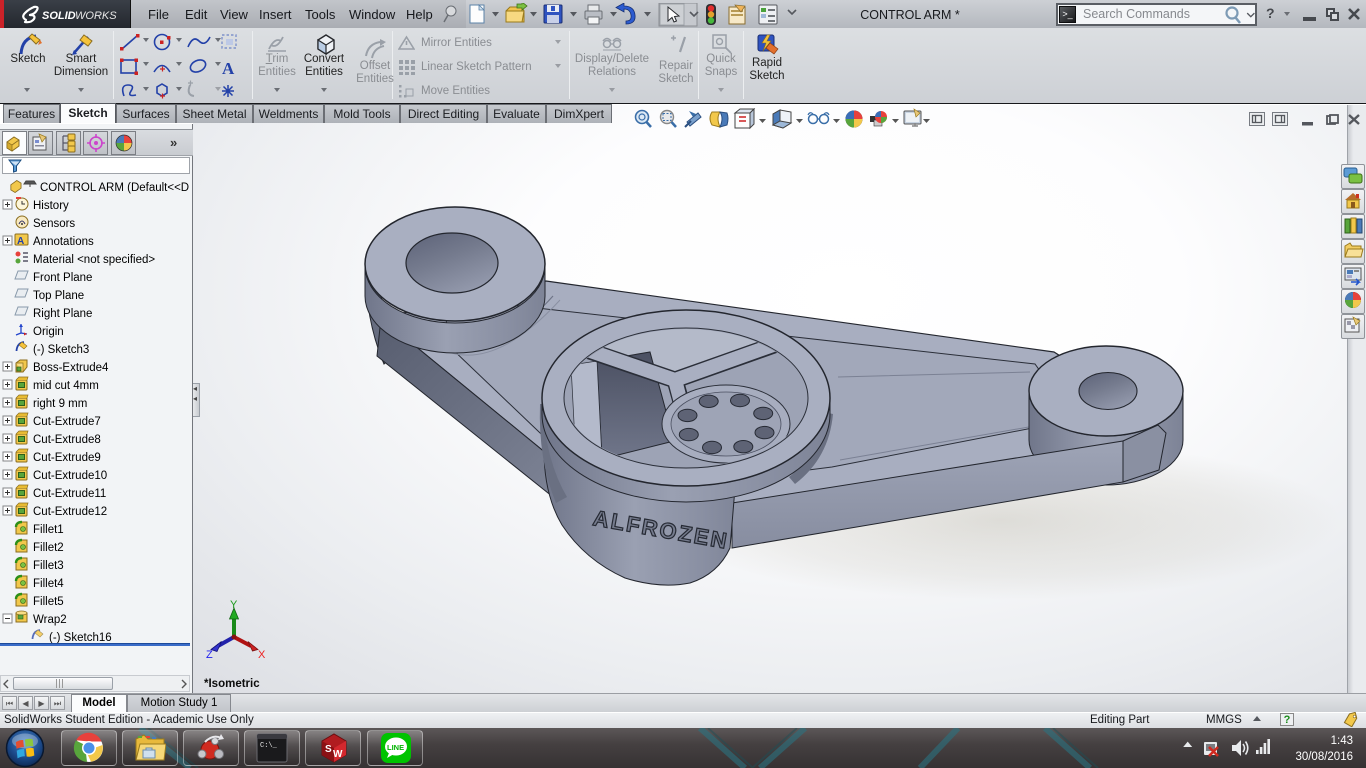 The width and height of the screenshot is (1366, 768). Describe the element at coordinates (67, 422) in the screenshot. I see `svg-text: Cut-Extrude7` at that location.